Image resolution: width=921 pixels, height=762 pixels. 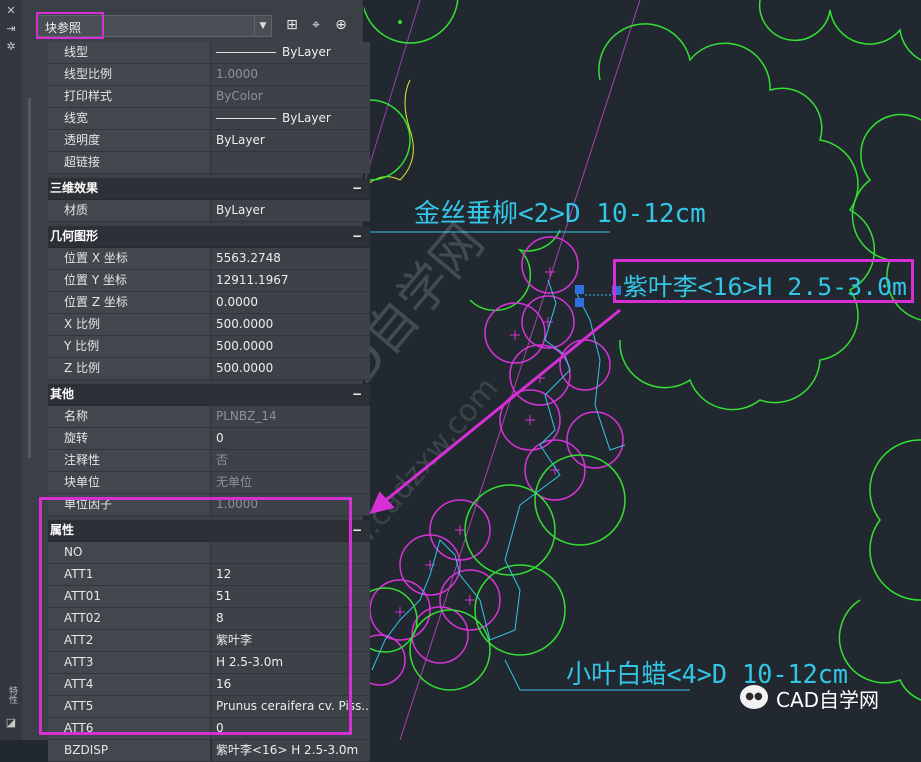 What do you see at coordinates (291, 280) in the screenshot?
I see `property-value: 12911.1967` at bounding box center [291, 280].